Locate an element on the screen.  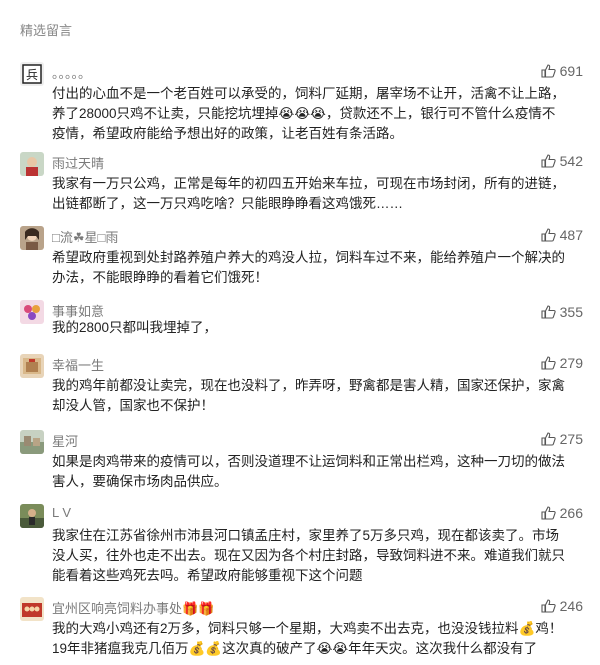
like-button: 275 is located at coordinates (562, 439).